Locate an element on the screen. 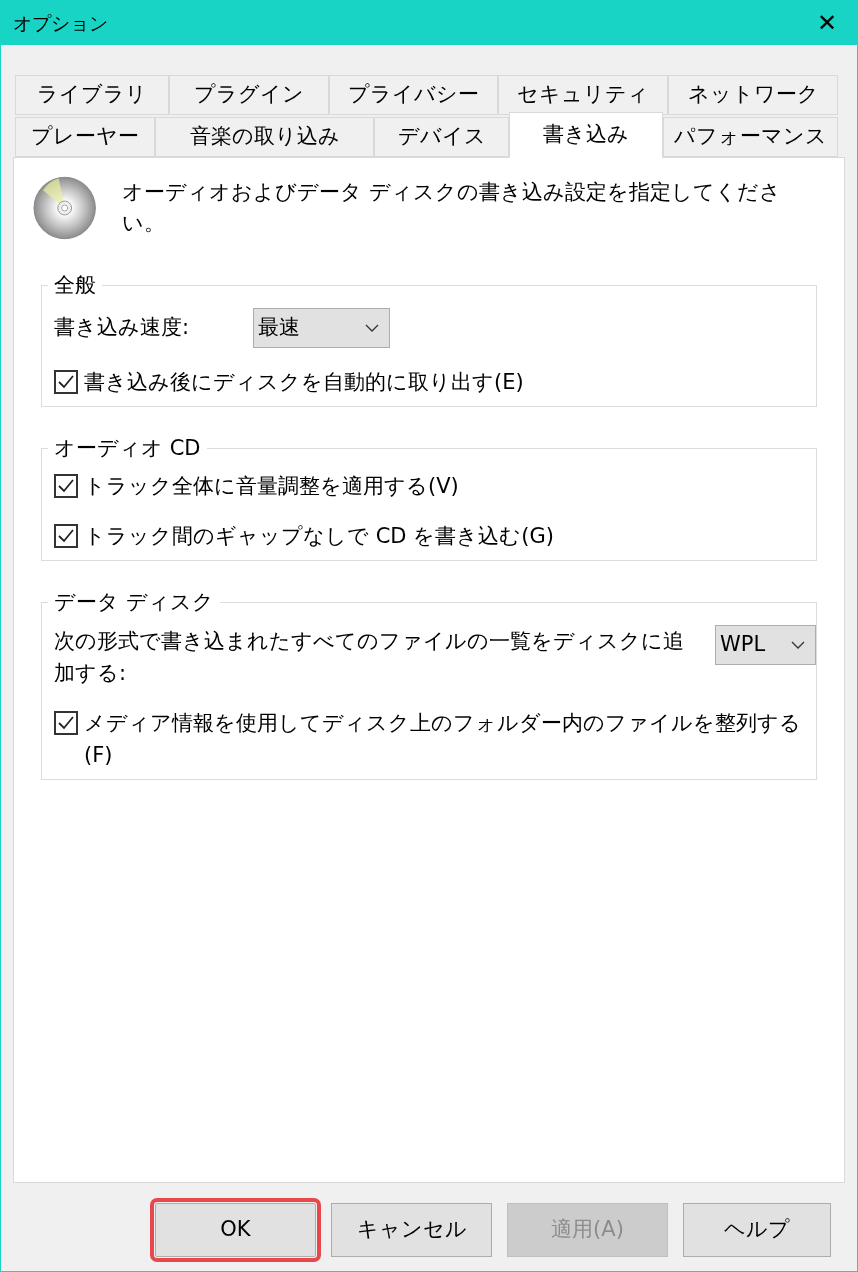 This screenshot has width=858, height=1272. window-title: オプション is located at coordinates (60, 23).